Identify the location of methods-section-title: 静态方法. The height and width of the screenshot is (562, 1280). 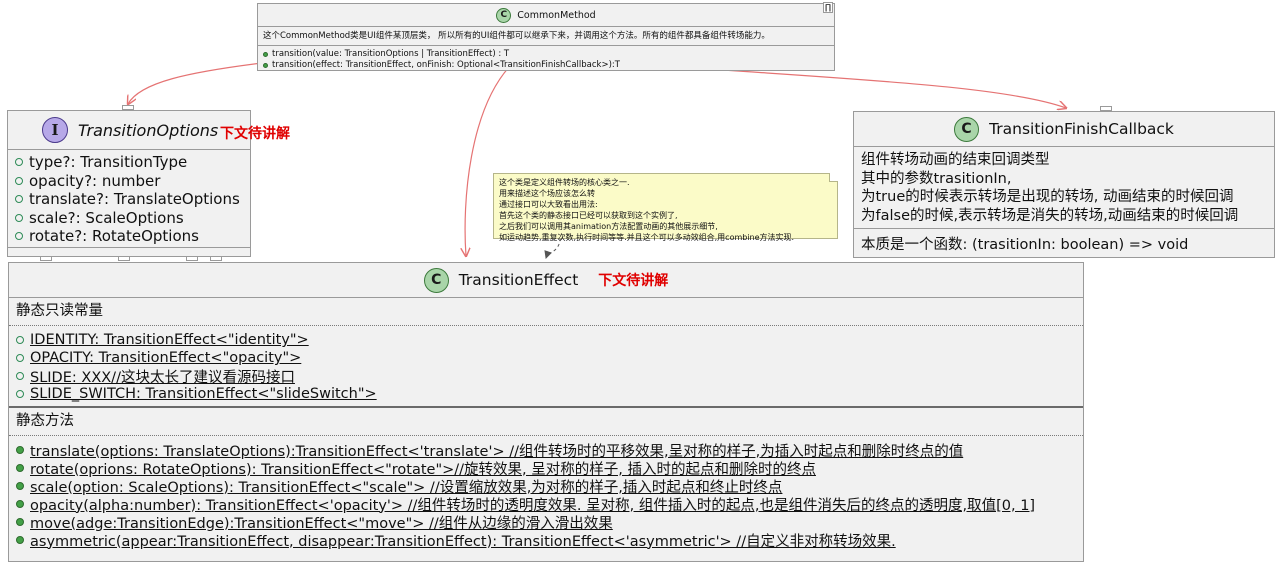
(45, 421).